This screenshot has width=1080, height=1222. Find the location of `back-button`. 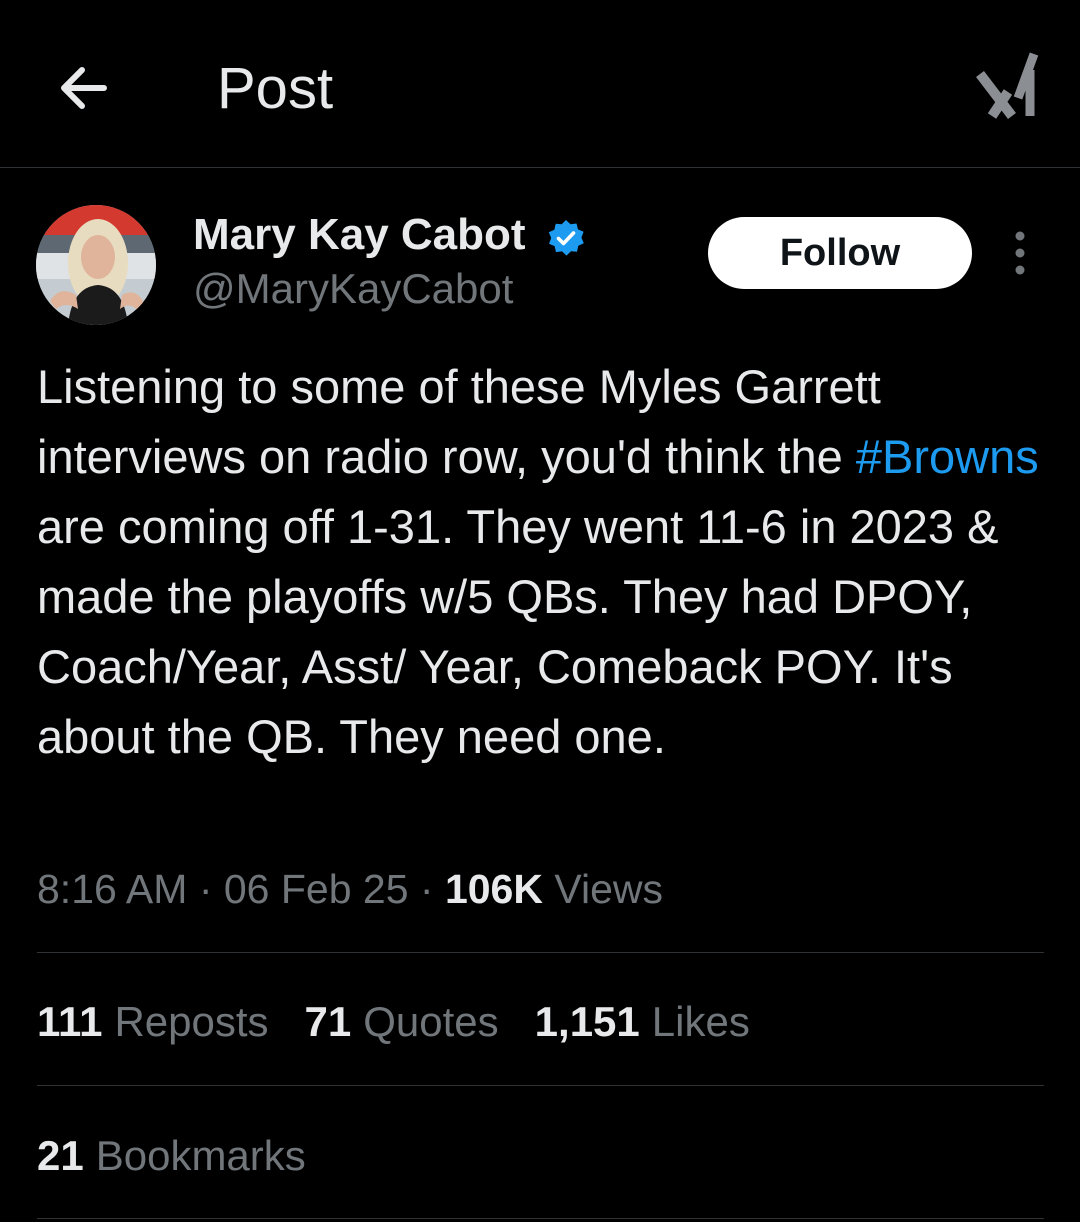

back-button is located at coordinates (84, 87).